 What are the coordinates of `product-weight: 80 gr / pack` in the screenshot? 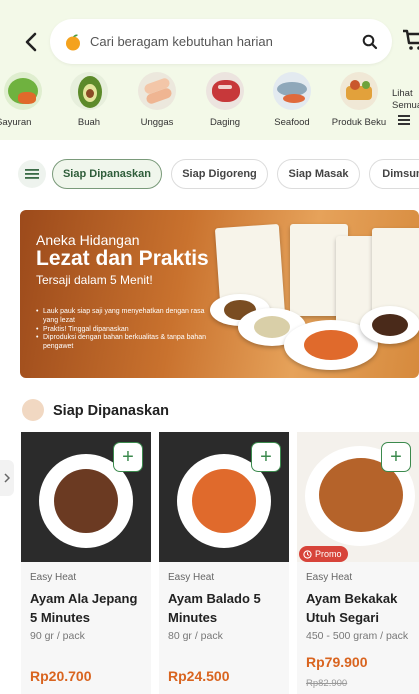 It's located at (195, 636).